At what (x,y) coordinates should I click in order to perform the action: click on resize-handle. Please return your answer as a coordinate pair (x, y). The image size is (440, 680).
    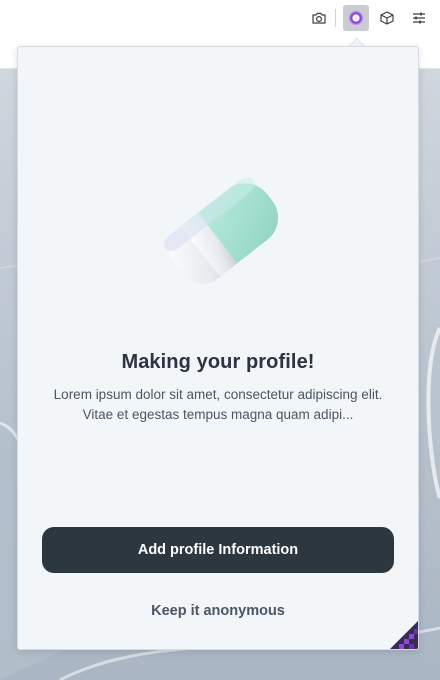
    Looking at the image, I should click on (404, 635).